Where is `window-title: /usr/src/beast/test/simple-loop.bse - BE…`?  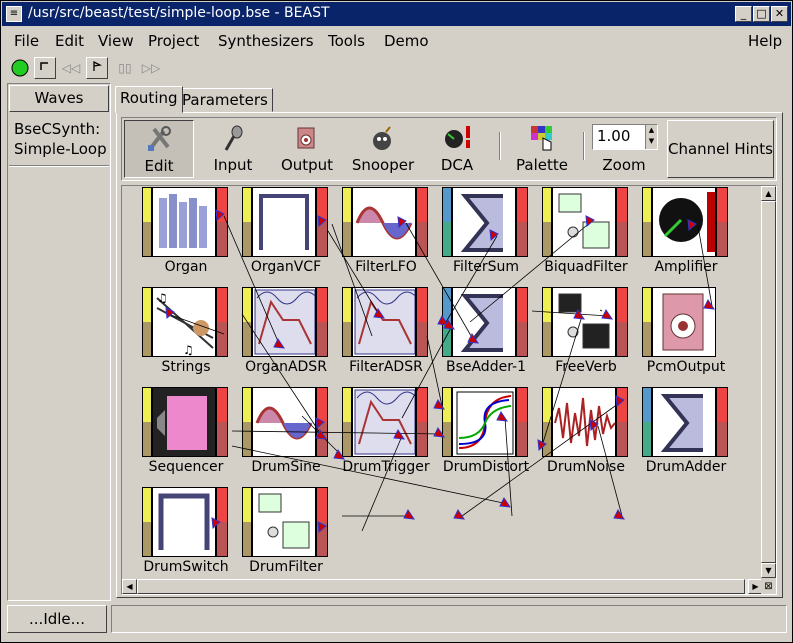 window-title: /usr/src/beast/test/simple-loop.bse - BE… is located at coordinates (179, 13).